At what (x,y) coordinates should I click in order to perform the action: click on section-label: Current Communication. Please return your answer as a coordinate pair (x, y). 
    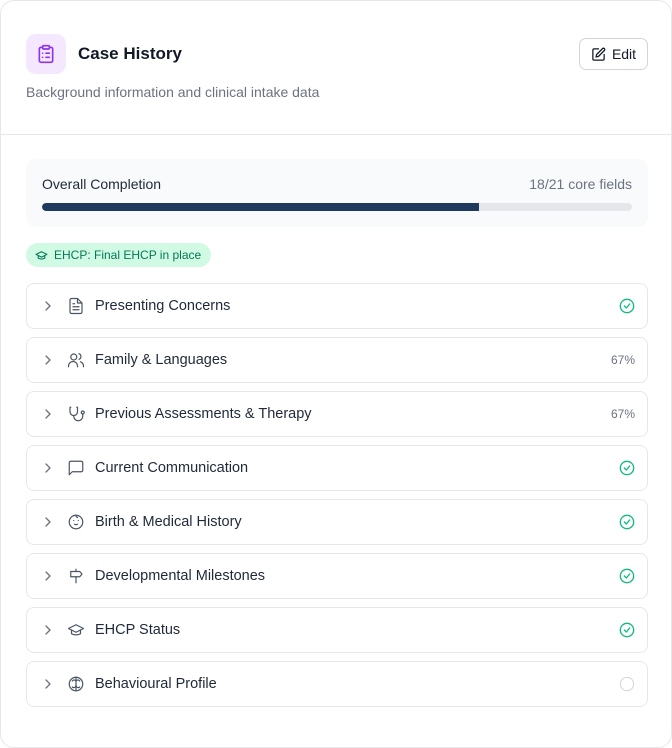
    Looking at the image, I should click on (172, 468).